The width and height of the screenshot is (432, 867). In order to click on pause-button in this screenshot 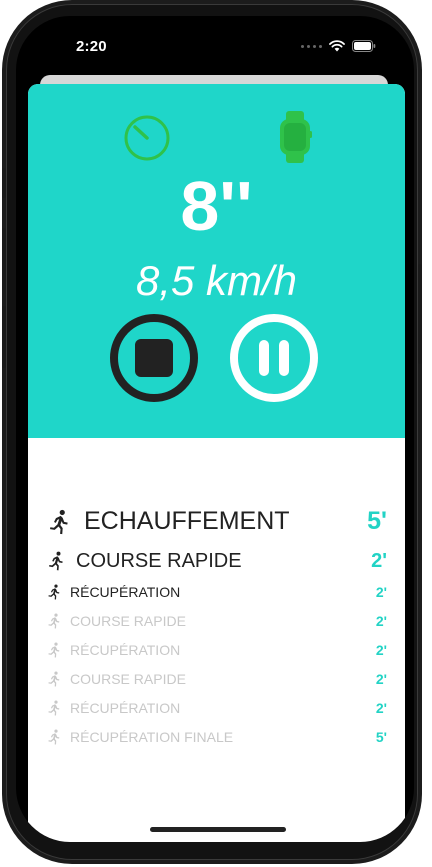, I will do `click(274, 358)`.